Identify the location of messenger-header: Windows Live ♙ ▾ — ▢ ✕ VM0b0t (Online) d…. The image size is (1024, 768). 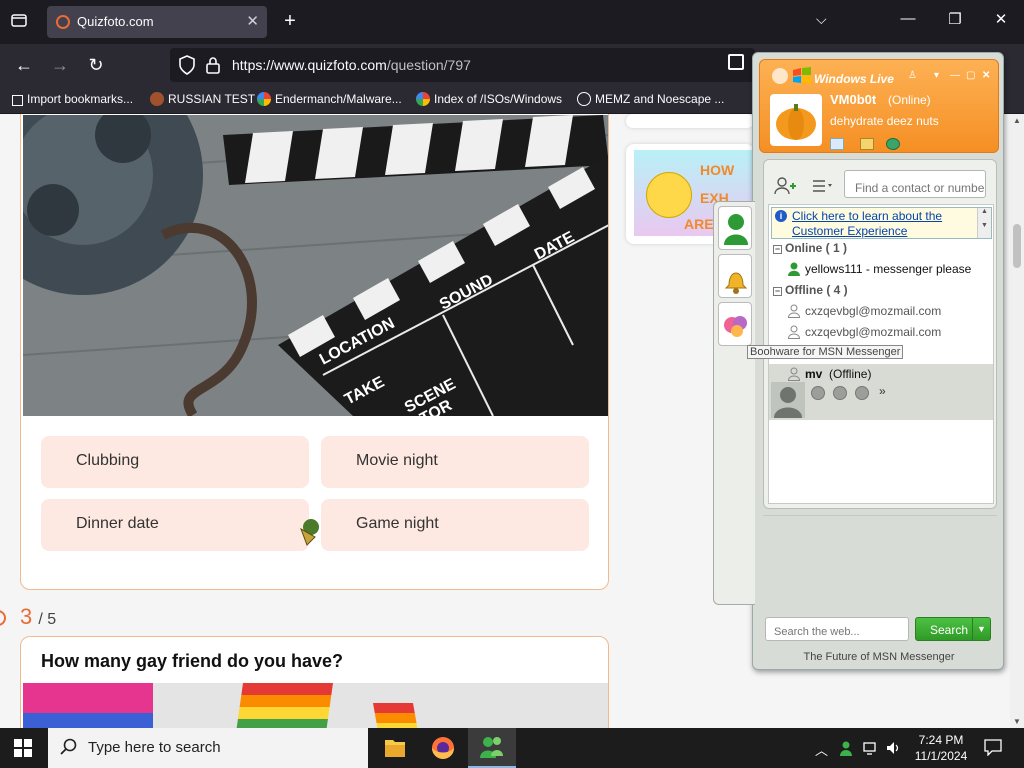
(879, 106).